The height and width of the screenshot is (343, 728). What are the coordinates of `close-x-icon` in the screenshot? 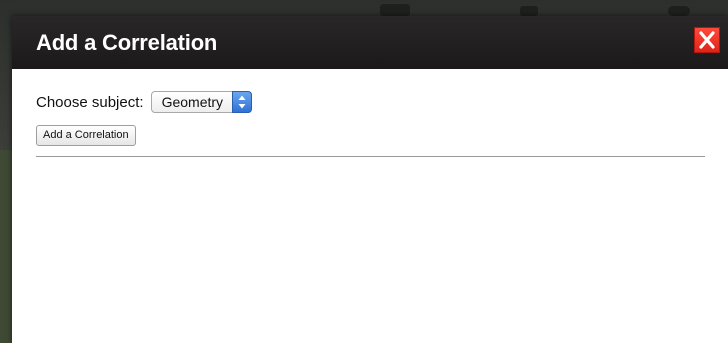 It's located at (707, 40).